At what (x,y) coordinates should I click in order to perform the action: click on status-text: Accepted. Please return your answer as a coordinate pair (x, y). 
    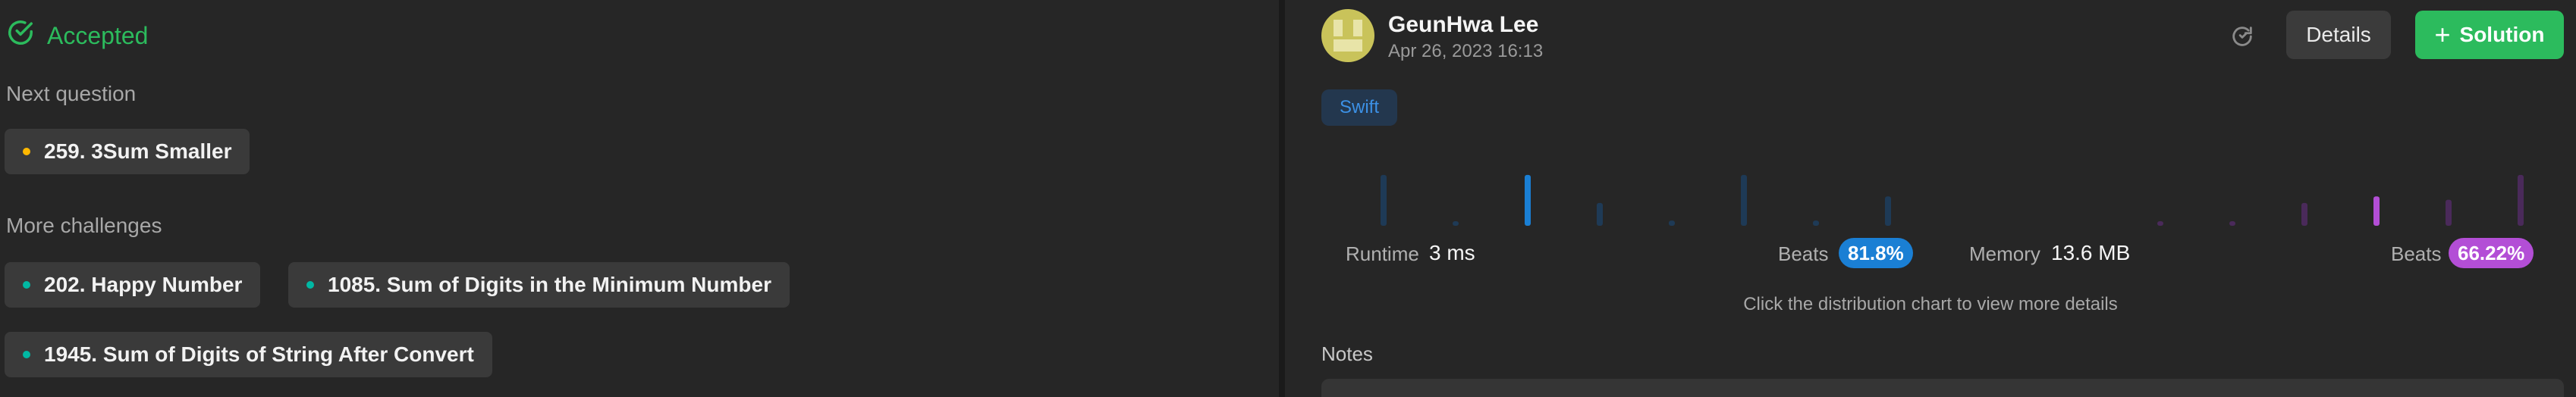
    Looking at the image, I should click on (98, 35).